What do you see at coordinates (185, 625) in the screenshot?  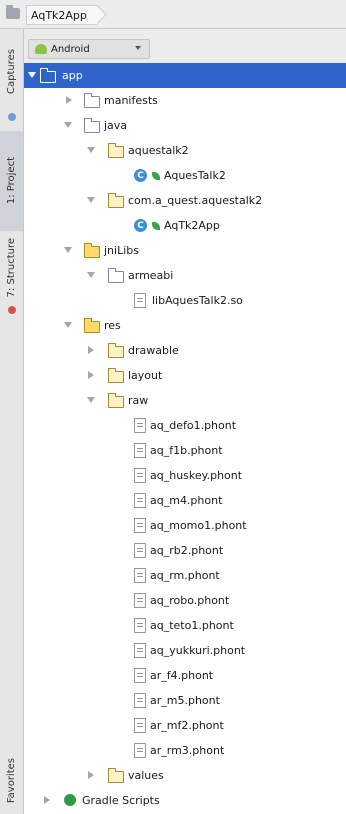 I see `tree-item-file: aq_teto1.phont` at bounding box center [185, 625].